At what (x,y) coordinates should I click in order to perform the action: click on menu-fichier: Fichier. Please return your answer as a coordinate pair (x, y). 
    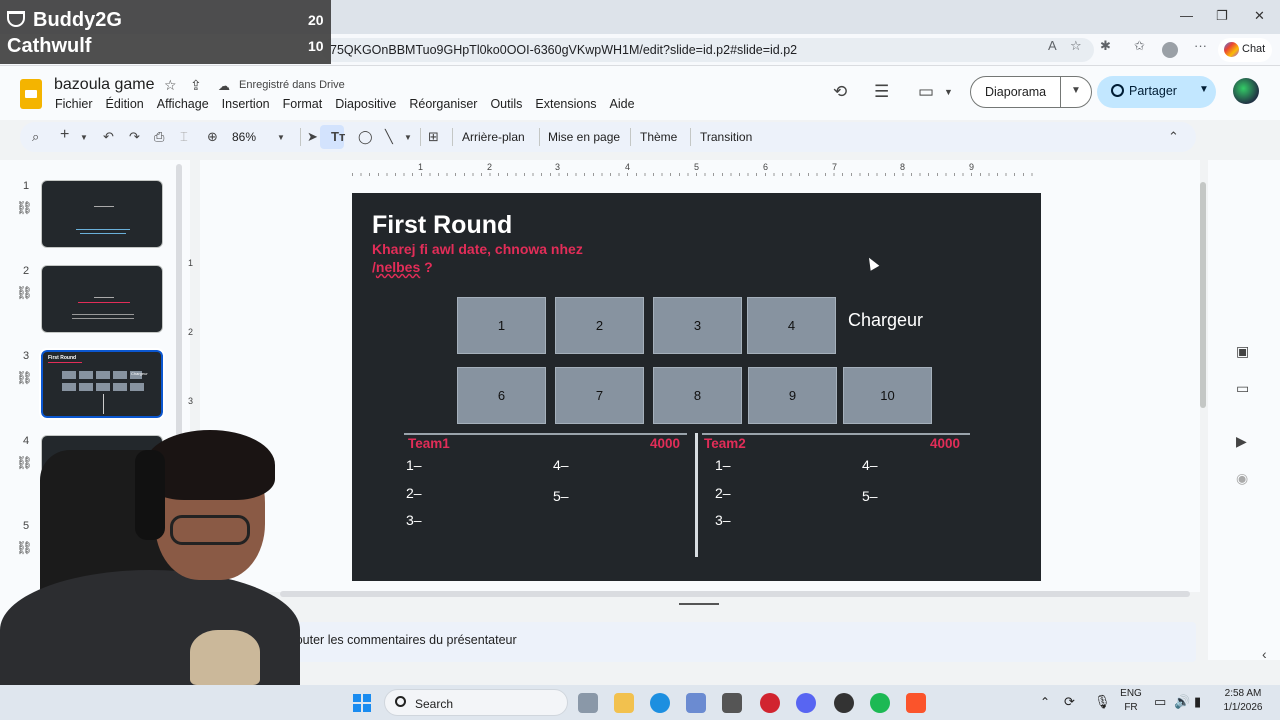
    Looking at the image, I should click on (74, 104).